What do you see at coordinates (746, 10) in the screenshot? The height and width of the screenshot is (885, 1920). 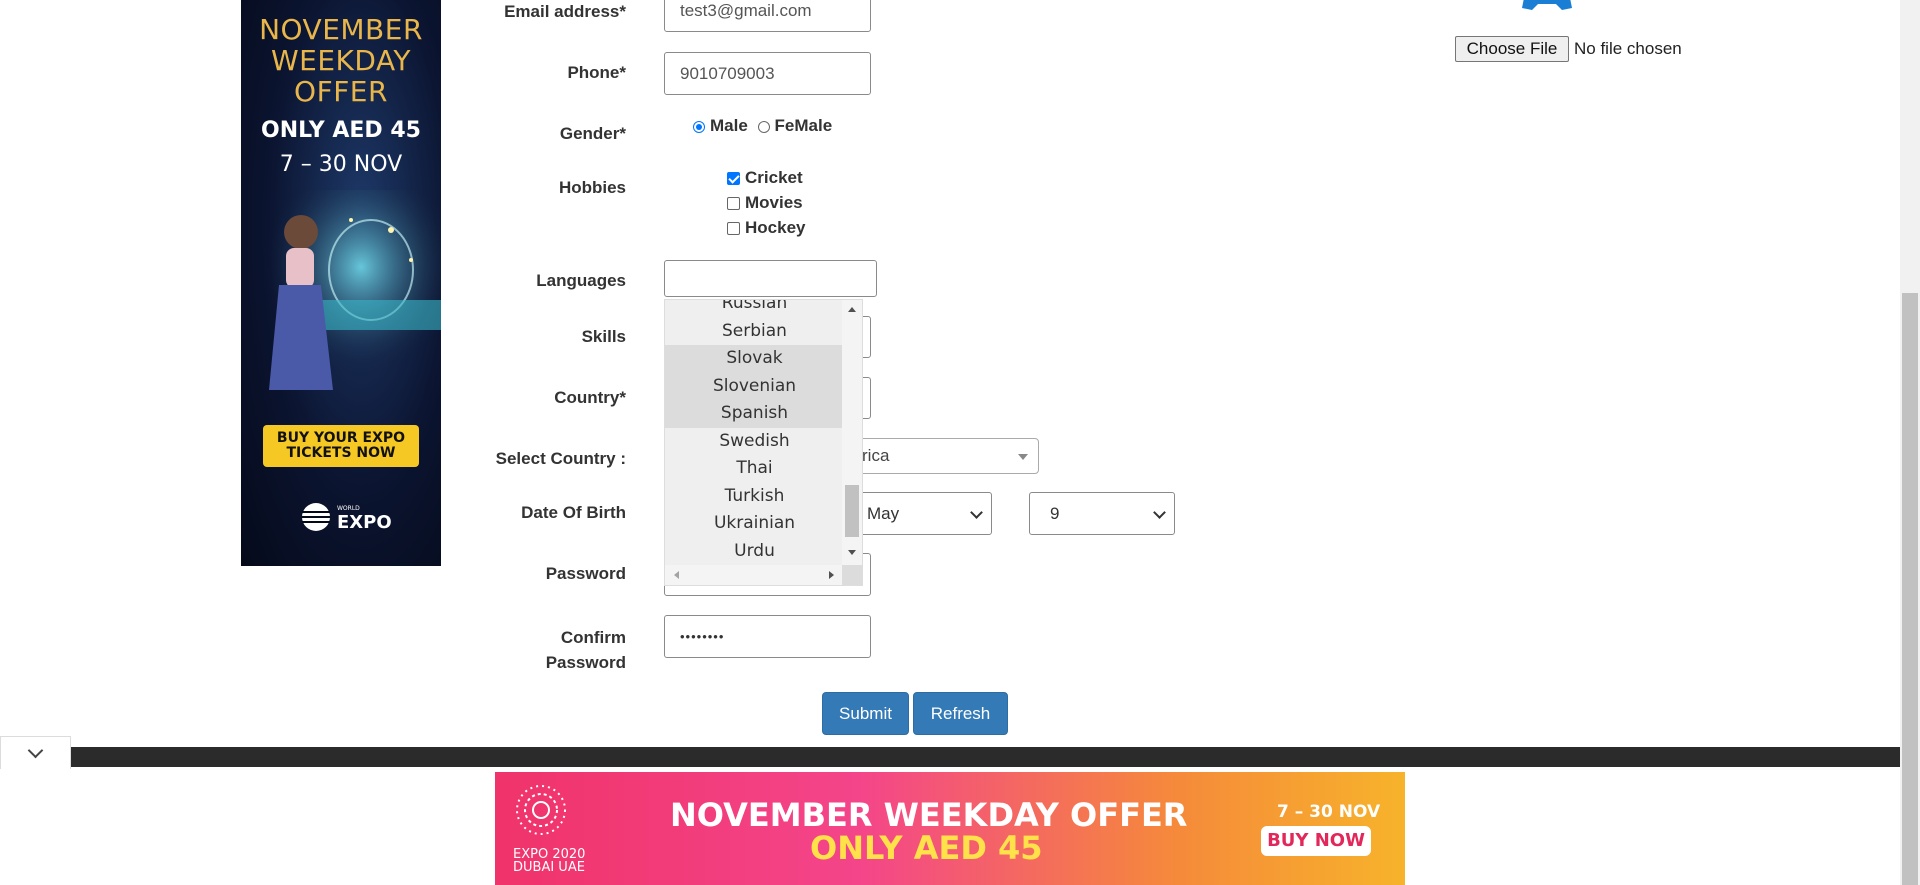 I see `email-value: test3@gmail.com` at bounding box center [746, 10].